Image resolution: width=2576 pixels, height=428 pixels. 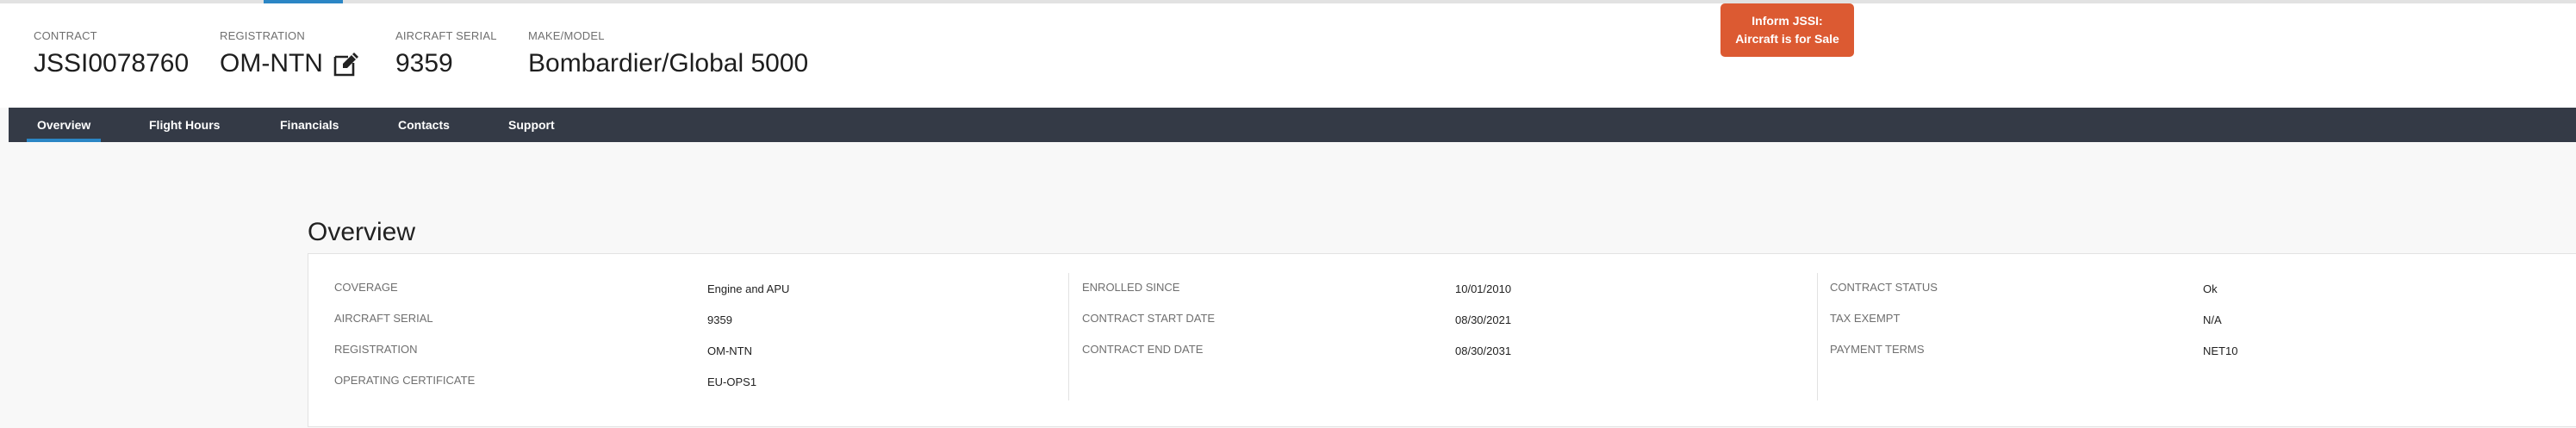 What do you see at coordinates (1483, 319) in the screenshot?
I see `overview-row-value: 08/30/2021` at bounding box center [1483, 319].